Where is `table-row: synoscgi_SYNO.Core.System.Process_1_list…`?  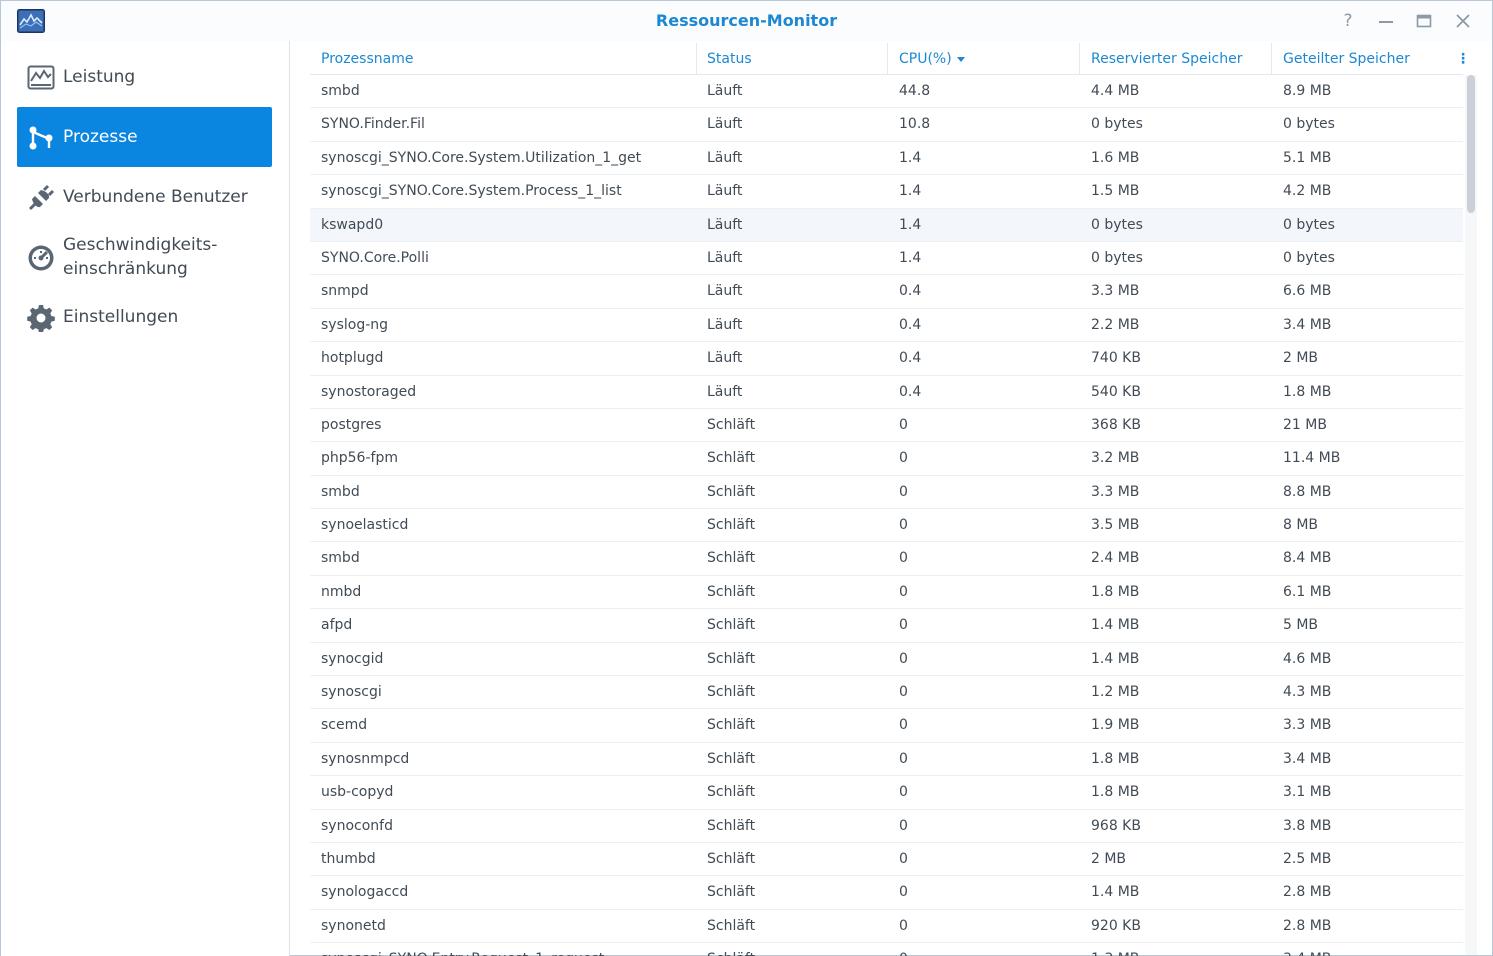
table-row: synoscgi_SYNO.Core.System.Process_1_list… is located at coordinates (886, 192).